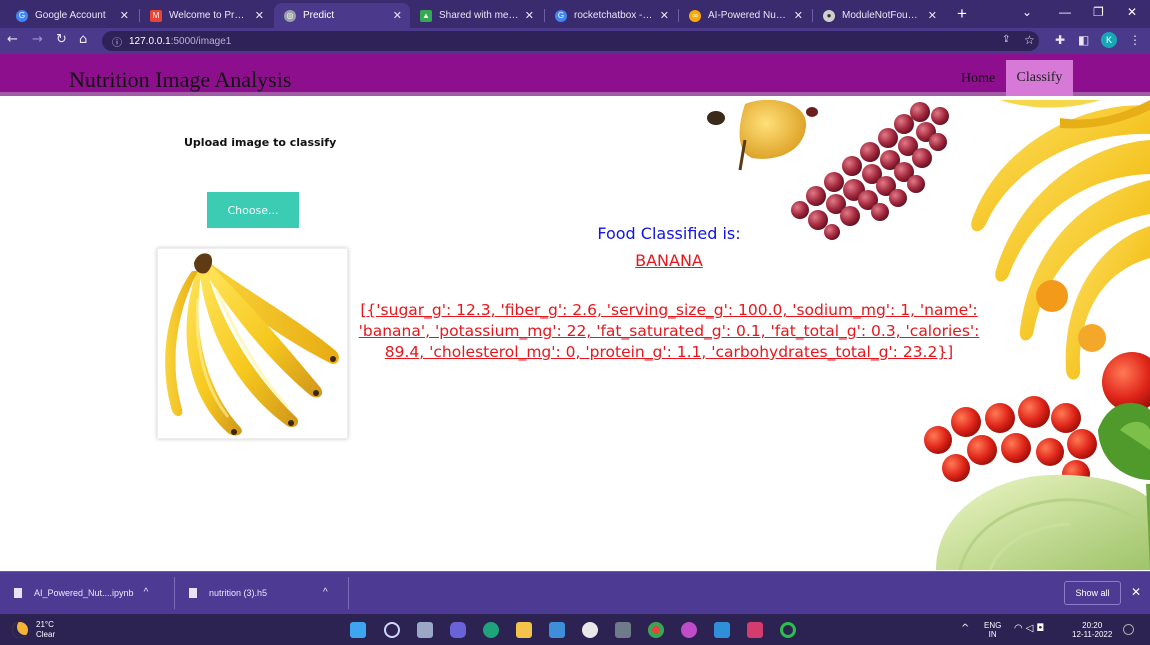 The width and height of the screenshot is (1150, 645). Describe the element at coordinates (669, 260) in the screenshot. I see `classified-food-name: BANANA` at that location.